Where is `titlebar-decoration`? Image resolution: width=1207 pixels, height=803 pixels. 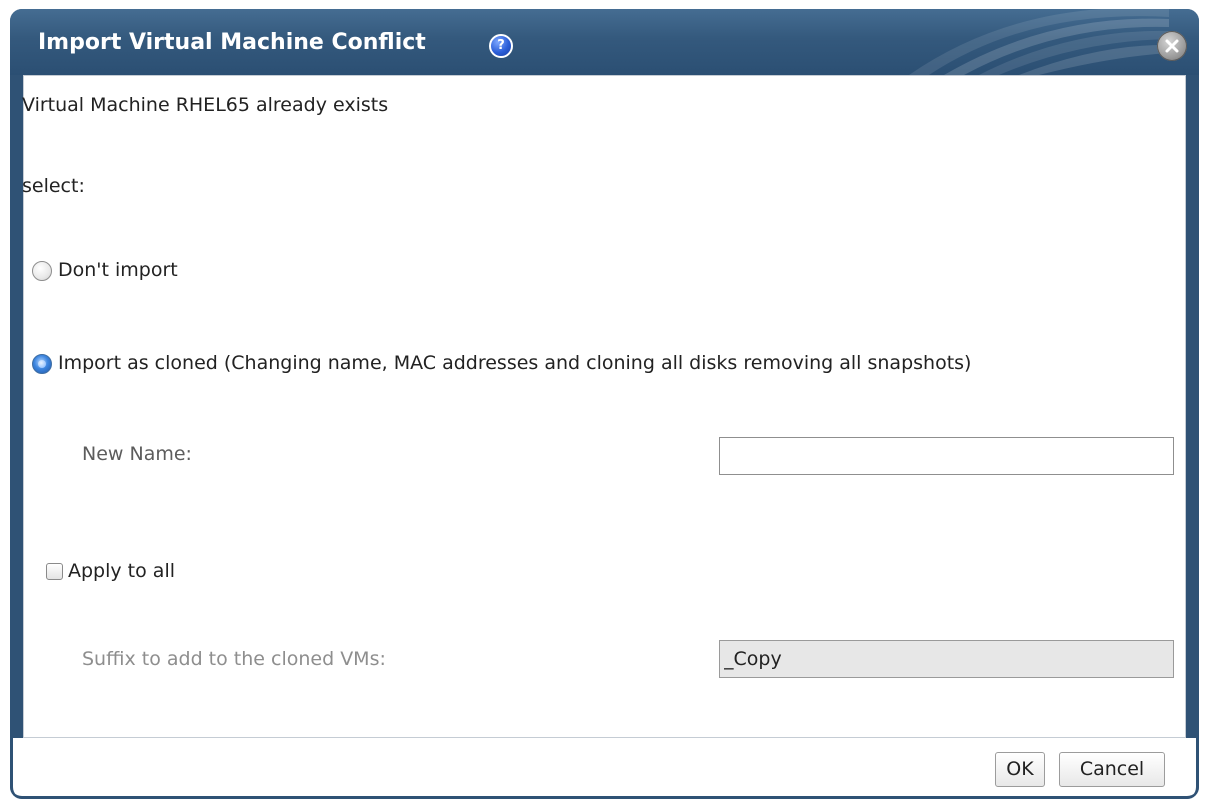 titlebar-decoration is located at coordinates (1039, 42).